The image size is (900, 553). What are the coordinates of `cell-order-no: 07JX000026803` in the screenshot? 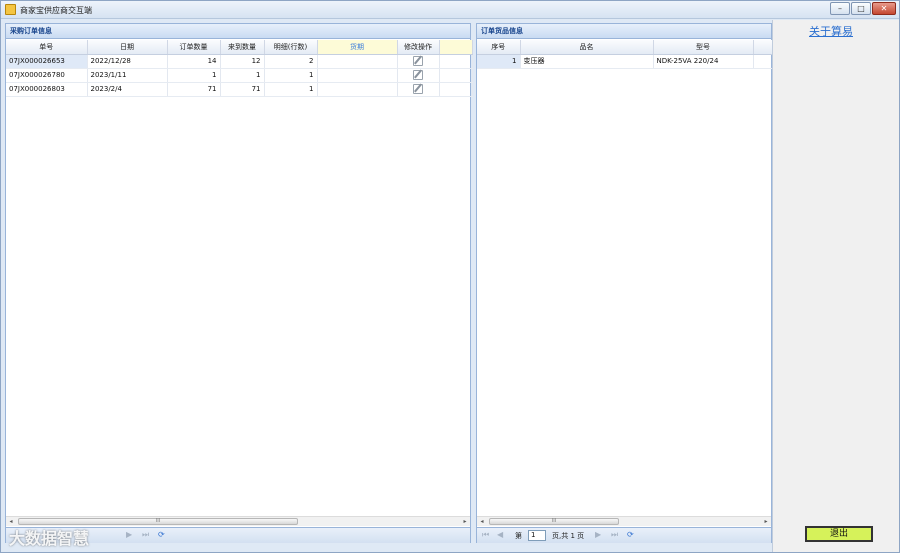 It's located at (47, 89).